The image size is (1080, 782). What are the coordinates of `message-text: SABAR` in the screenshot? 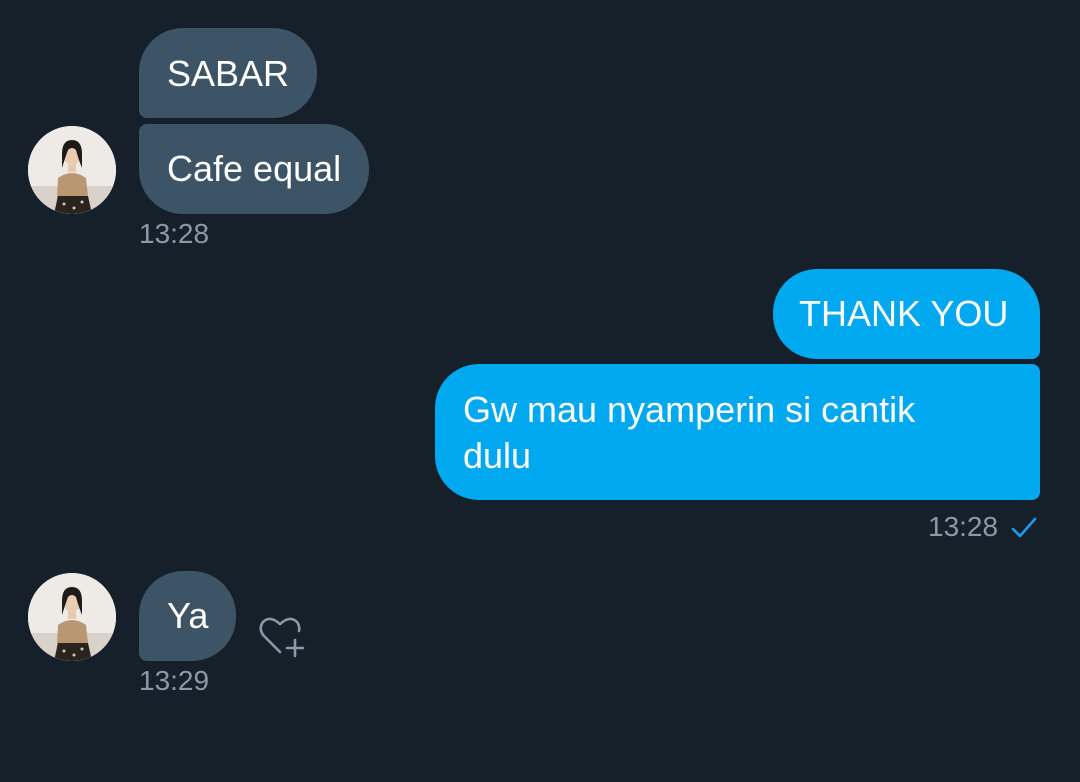 It's located at (228, 73).